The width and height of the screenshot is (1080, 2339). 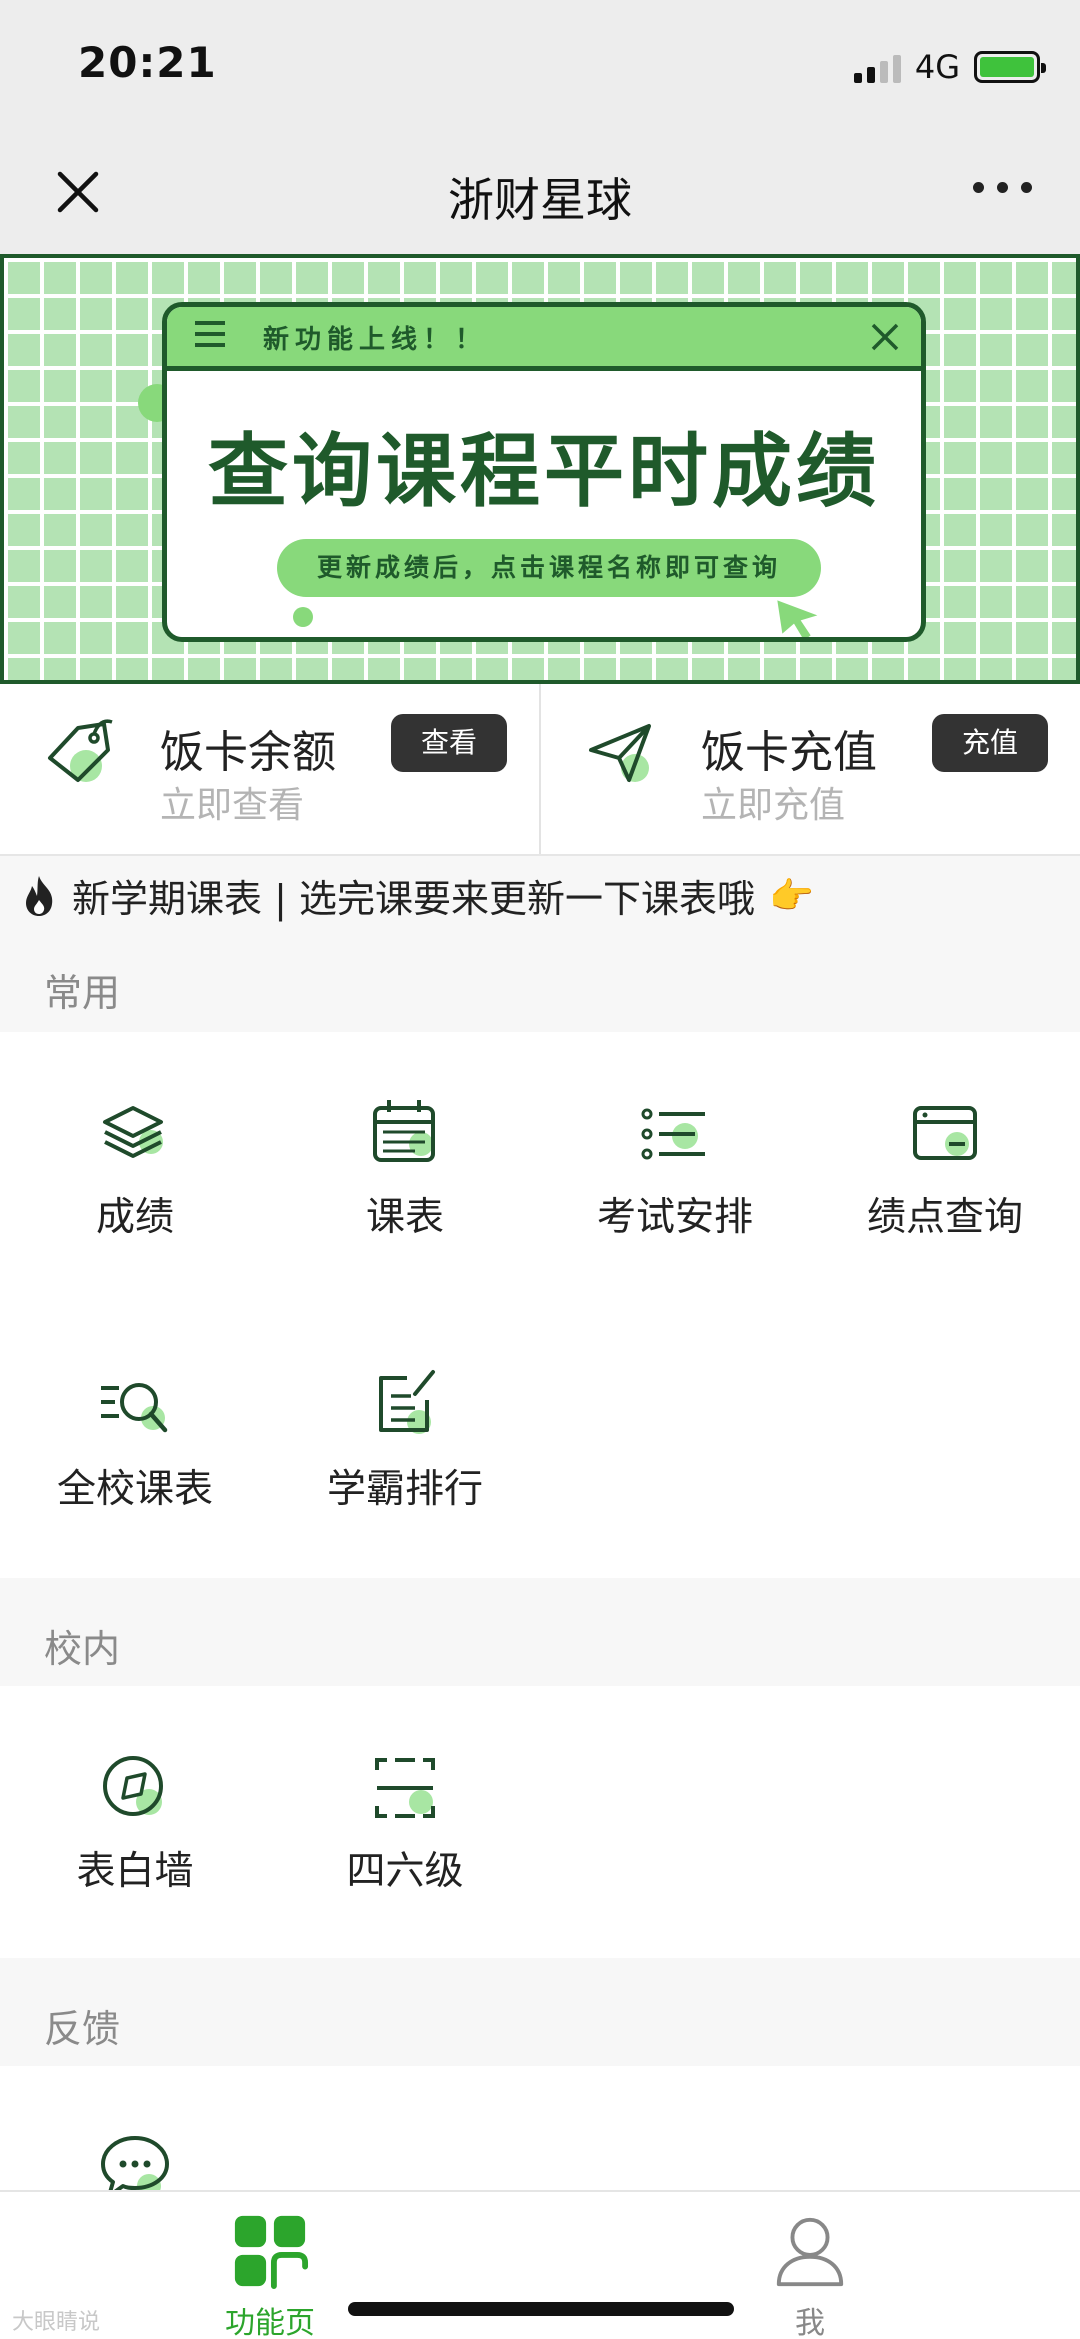 I want to click on grid-label: 表白墙, so click(x=135, y=1871).